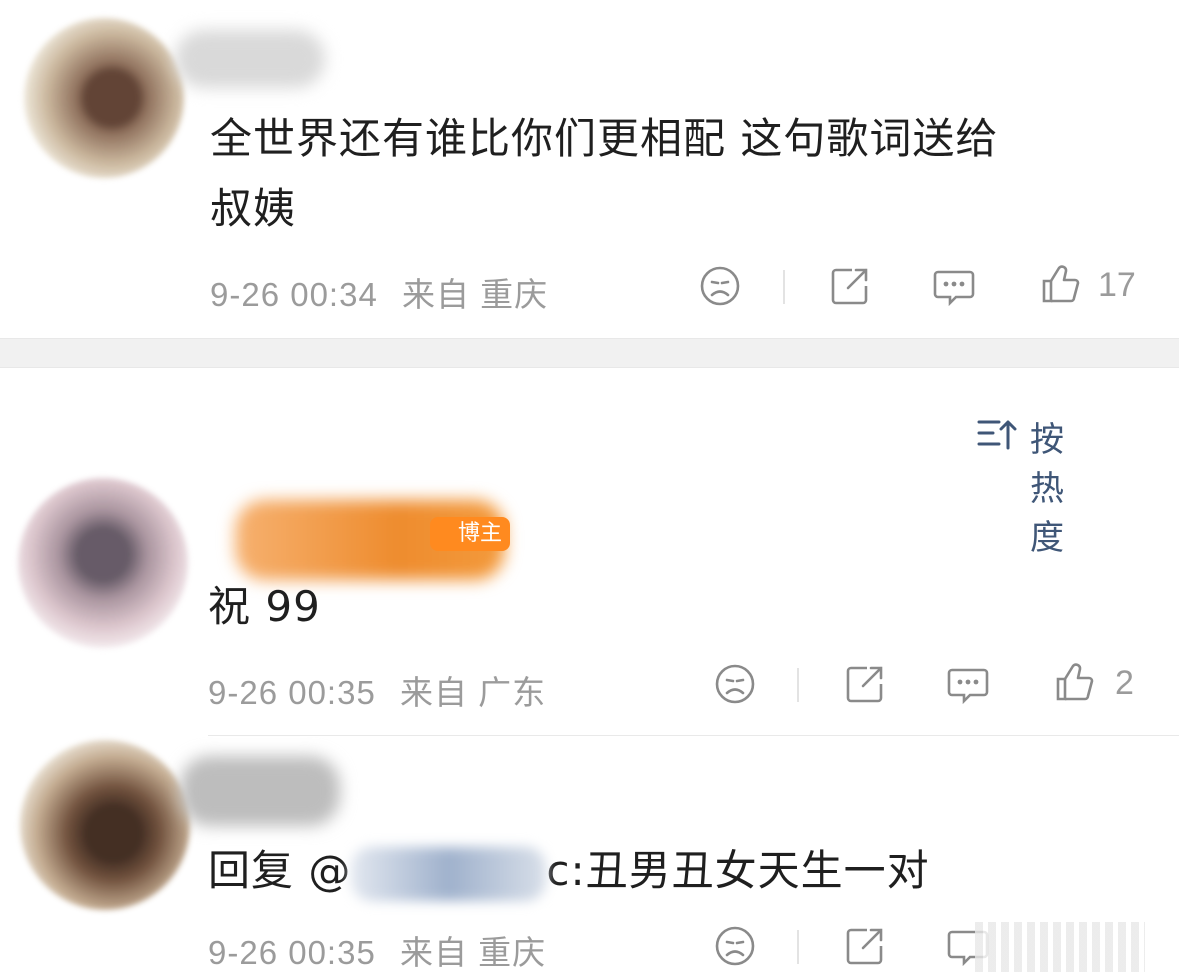 The image size is (1179, 979). I want to click on section-divider, so click(589, 353).